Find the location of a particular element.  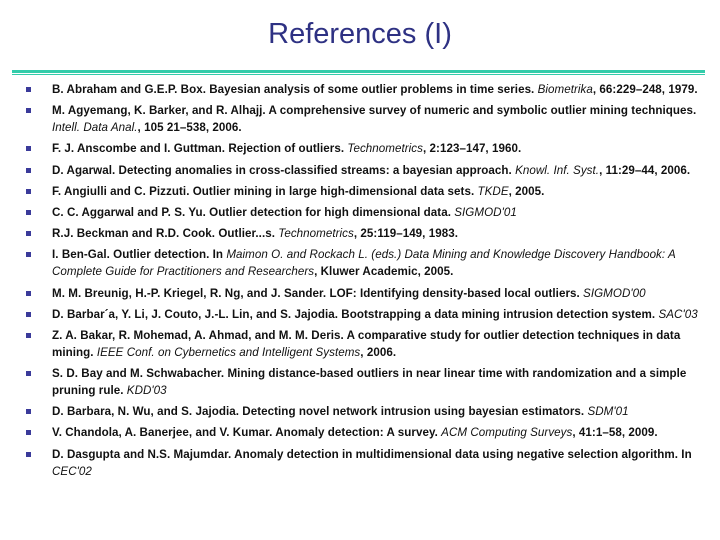

reference-details: , 2005. is located at coordinates (526, 191).